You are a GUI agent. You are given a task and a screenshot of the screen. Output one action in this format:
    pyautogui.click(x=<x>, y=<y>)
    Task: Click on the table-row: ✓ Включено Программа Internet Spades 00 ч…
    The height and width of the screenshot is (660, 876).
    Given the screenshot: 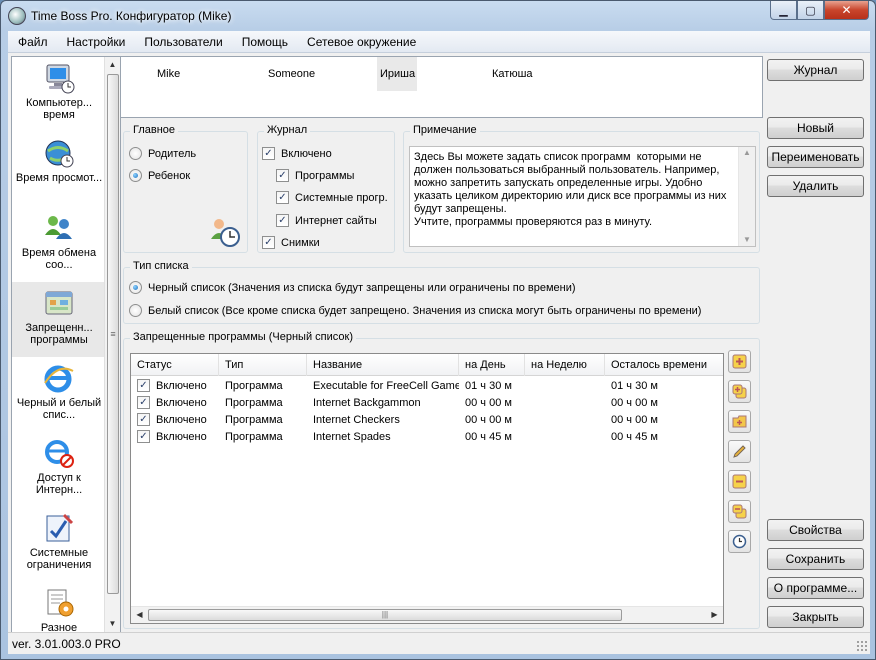 What is the action you would take?
    pyautogui.click(x=427, y=436)
    